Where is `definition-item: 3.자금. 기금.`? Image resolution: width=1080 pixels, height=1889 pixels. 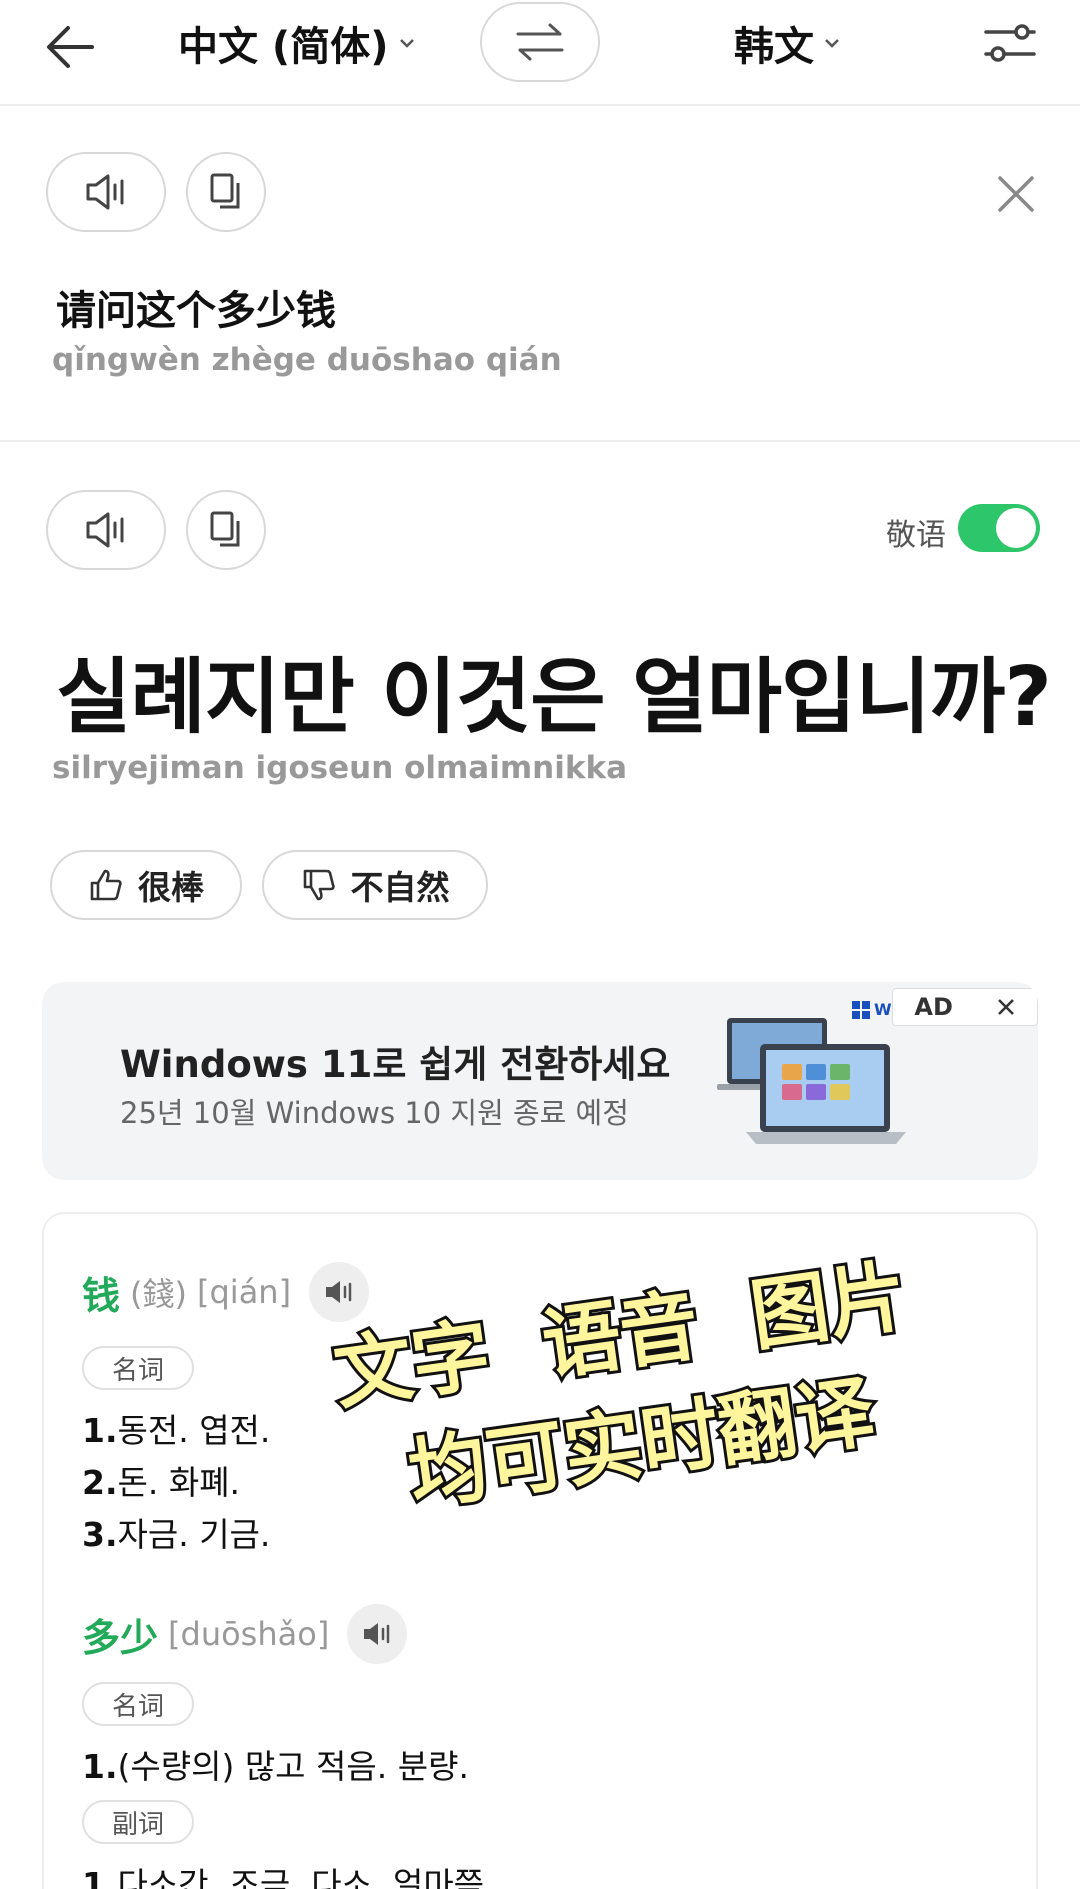
definition-item: 3.자금. 기금. is located at coordinates (176, 1534).